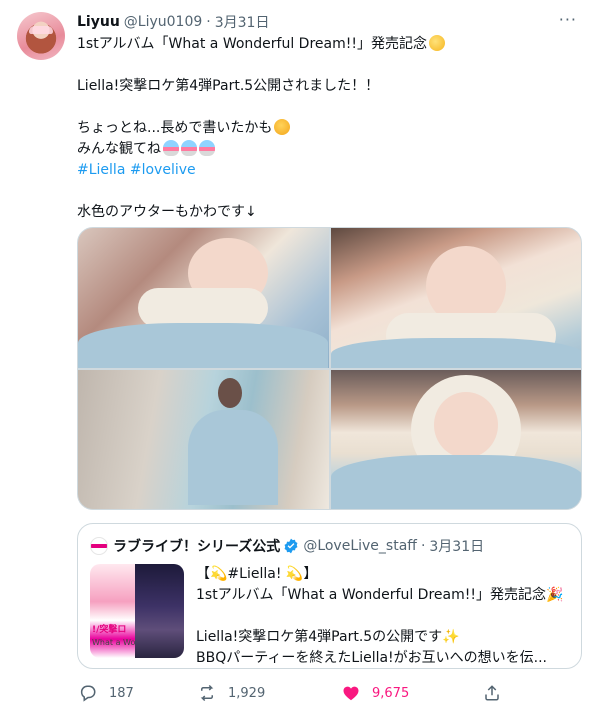  I want to click on retweet-button: 1,929, so click(231, 693).